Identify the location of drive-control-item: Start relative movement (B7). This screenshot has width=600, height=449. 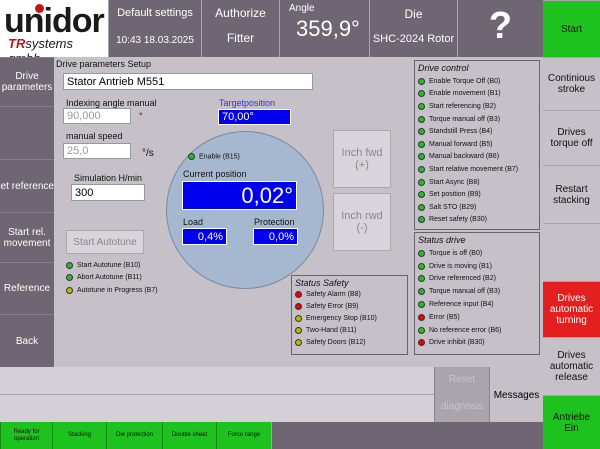
(477, 169).